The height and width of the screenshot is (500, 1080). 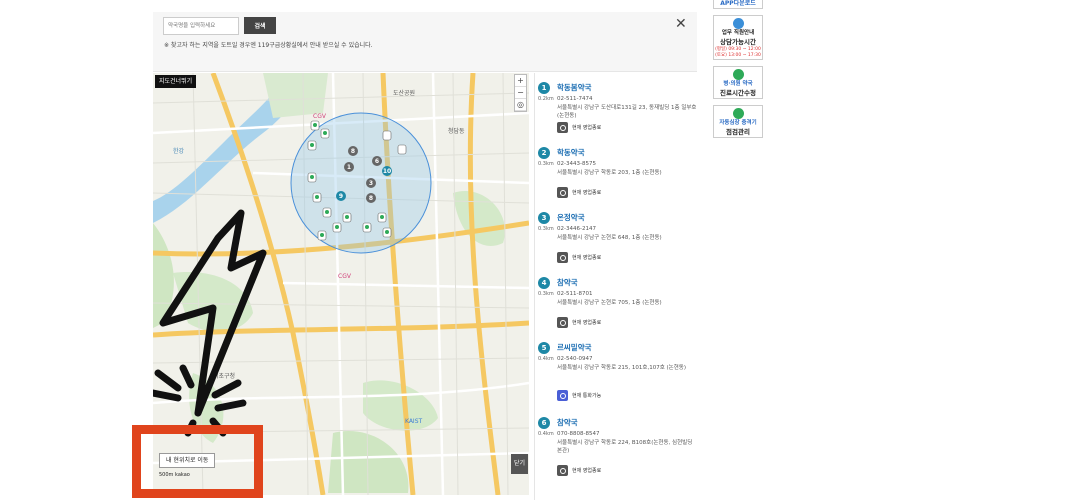 I want to click on item-phone: 02-511-7474, so click(x=575, y=99).